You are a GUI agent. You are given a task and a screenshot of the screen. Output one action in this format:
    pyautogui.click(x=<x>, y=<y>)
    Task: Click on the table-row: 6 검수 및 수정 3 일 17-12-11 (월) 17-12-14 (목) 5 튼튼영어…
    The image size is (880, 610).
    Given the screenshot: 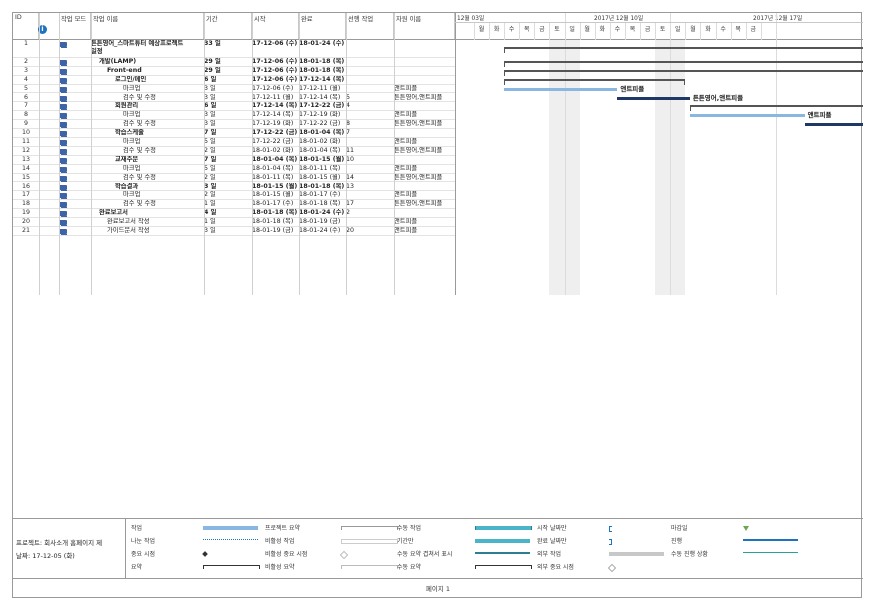 What is the action you would take?
    pyautogui.click(x=234, y=98)
    